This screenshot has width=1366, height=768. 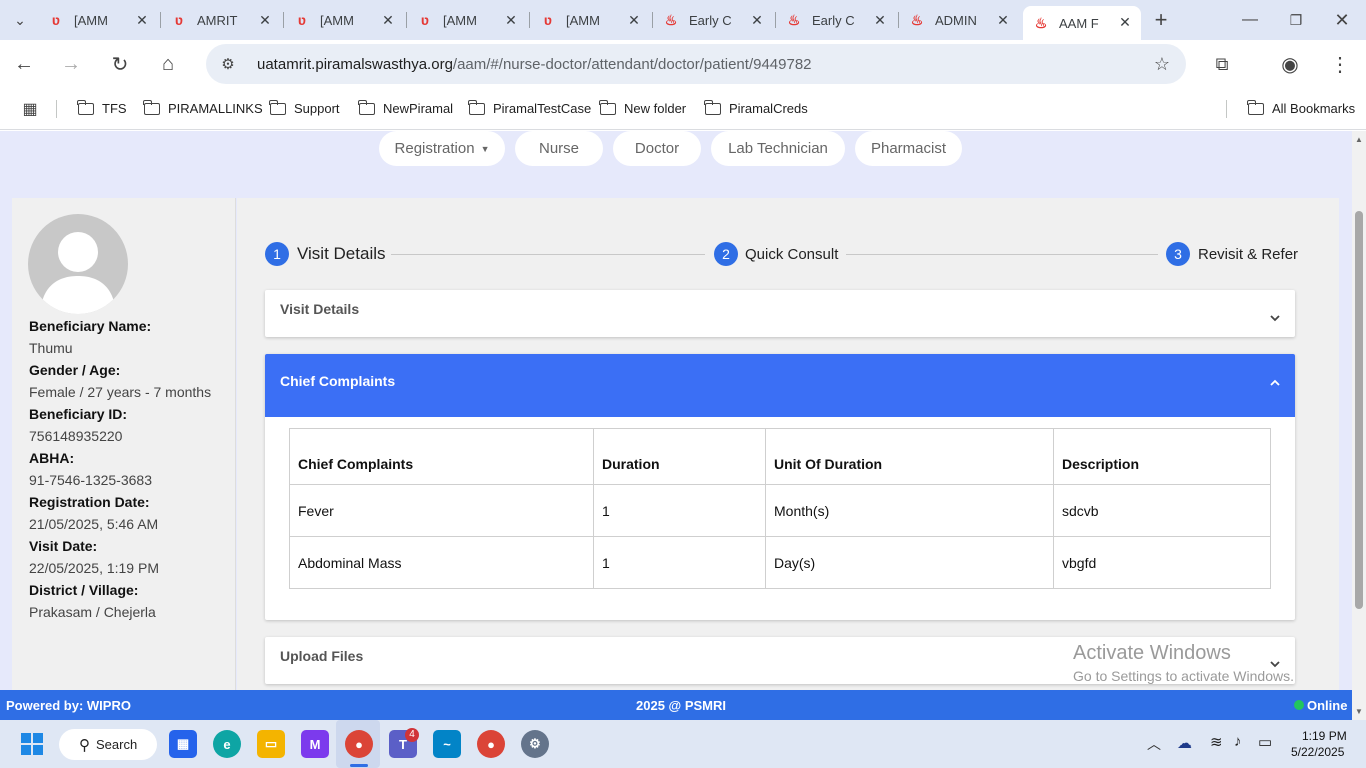 I want to click on edge-icon: e, so click(x=227, y=744).